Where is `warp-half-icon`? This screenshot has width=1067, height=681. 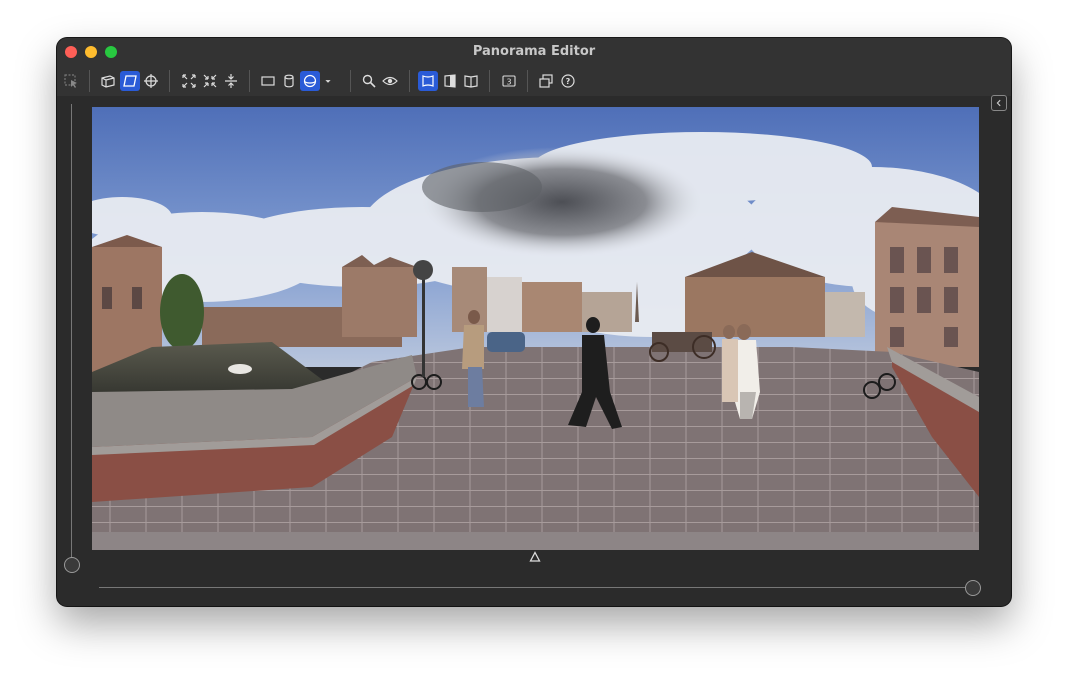 warp-half-icon is located at coordinates (450, 81).